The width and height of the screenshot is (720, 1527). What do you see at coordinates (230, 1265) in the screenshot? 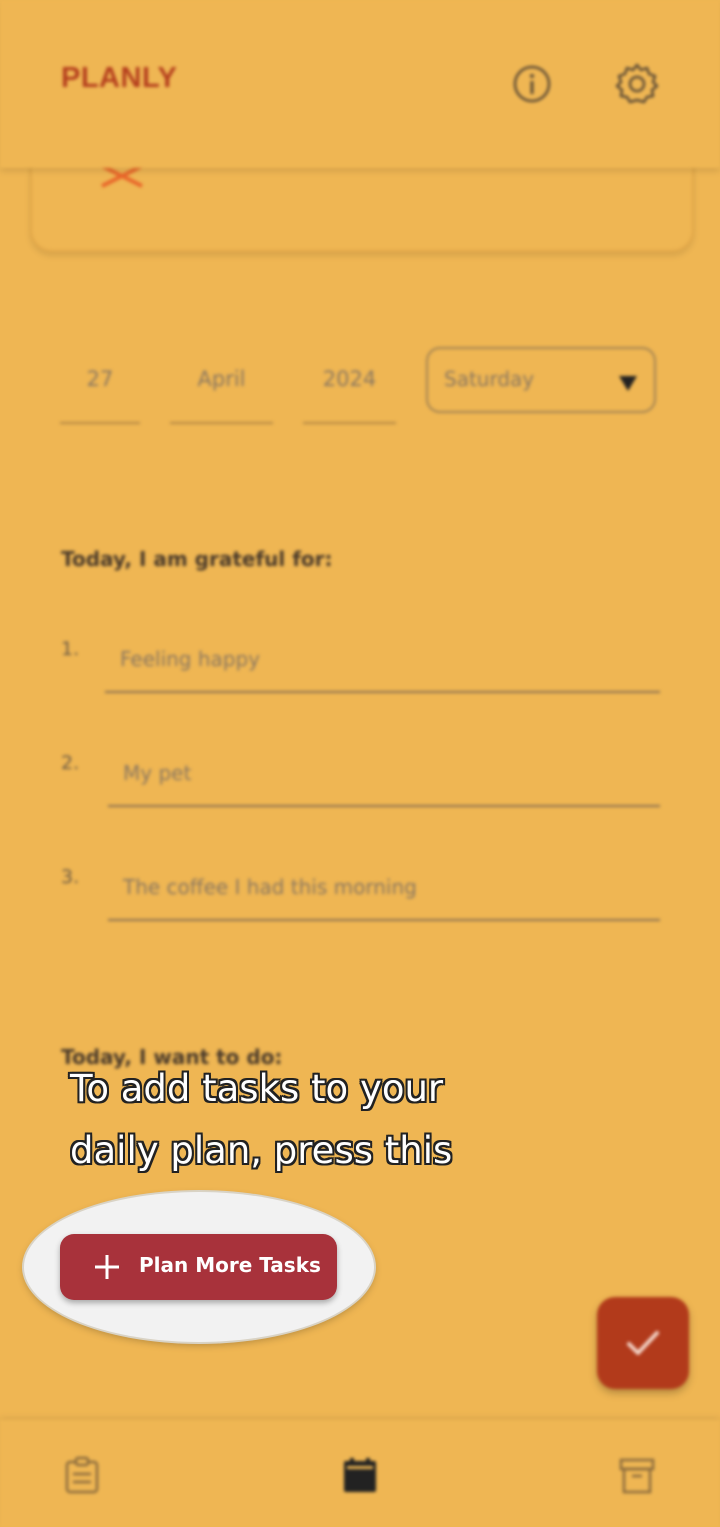
I see `plan-button-label: Plan More Tasks` at bounding box center [230, 1265].